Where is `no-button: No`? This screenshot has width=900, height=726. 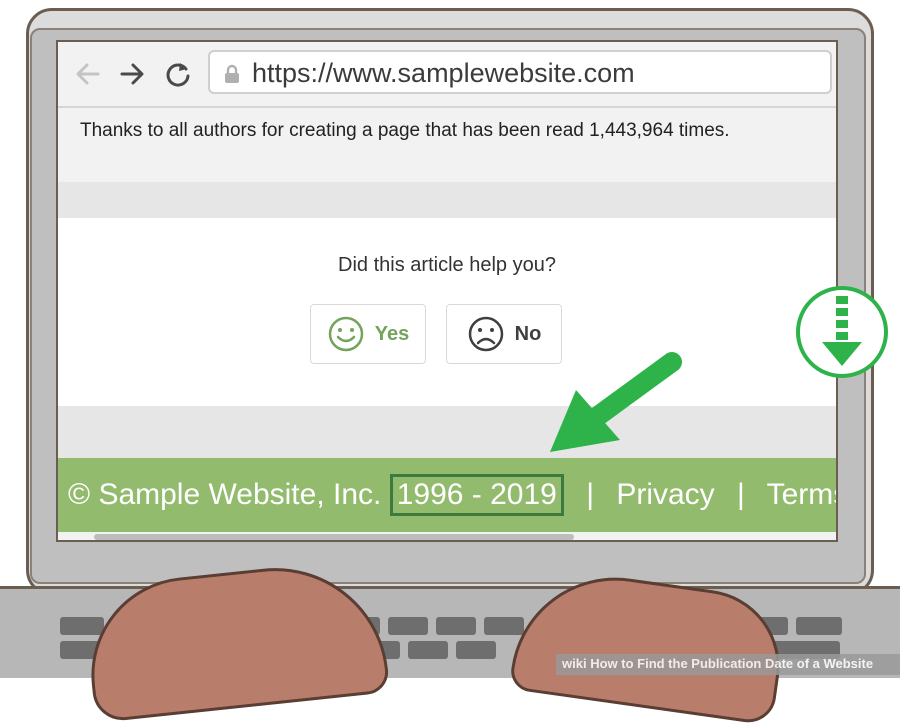 no-button: No is located at coordinates (504, 334).